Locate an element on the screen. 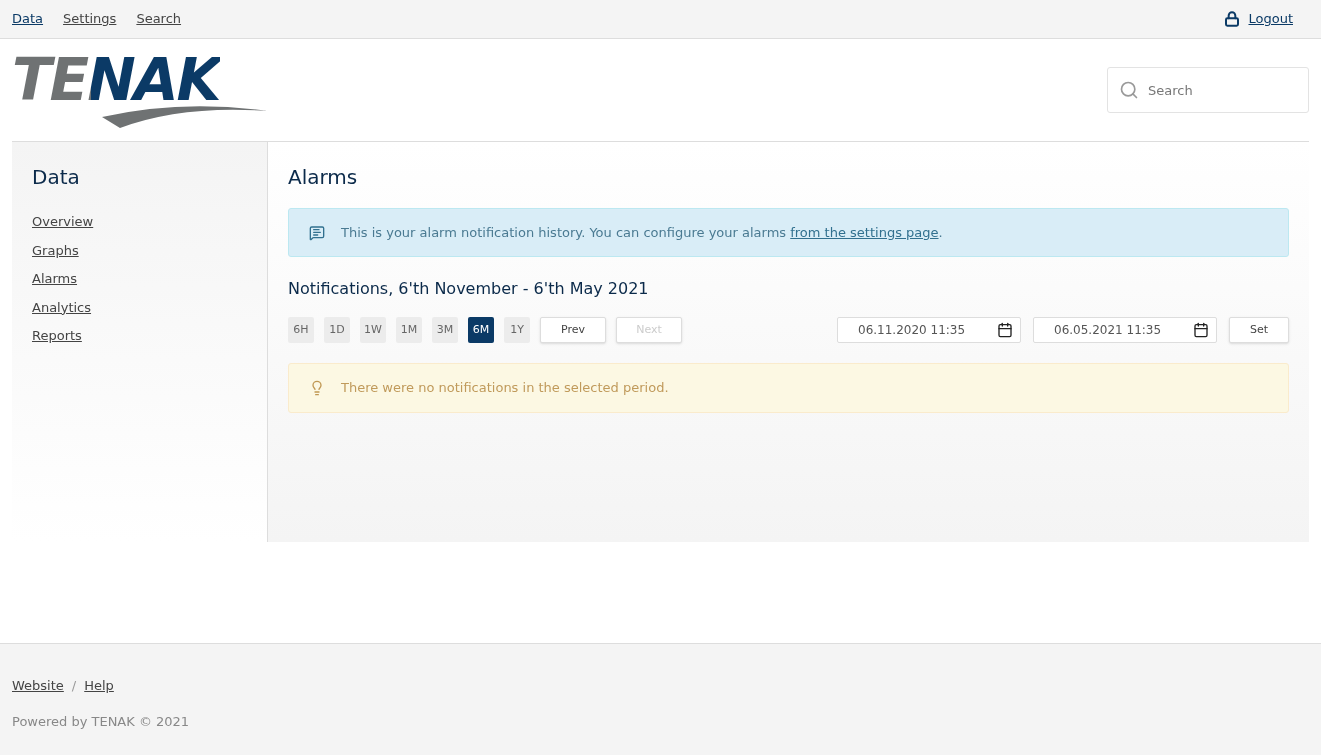 The height and width of the screenshot is (755, 1321). footer-link: Help is located at coordinates (99, 686).